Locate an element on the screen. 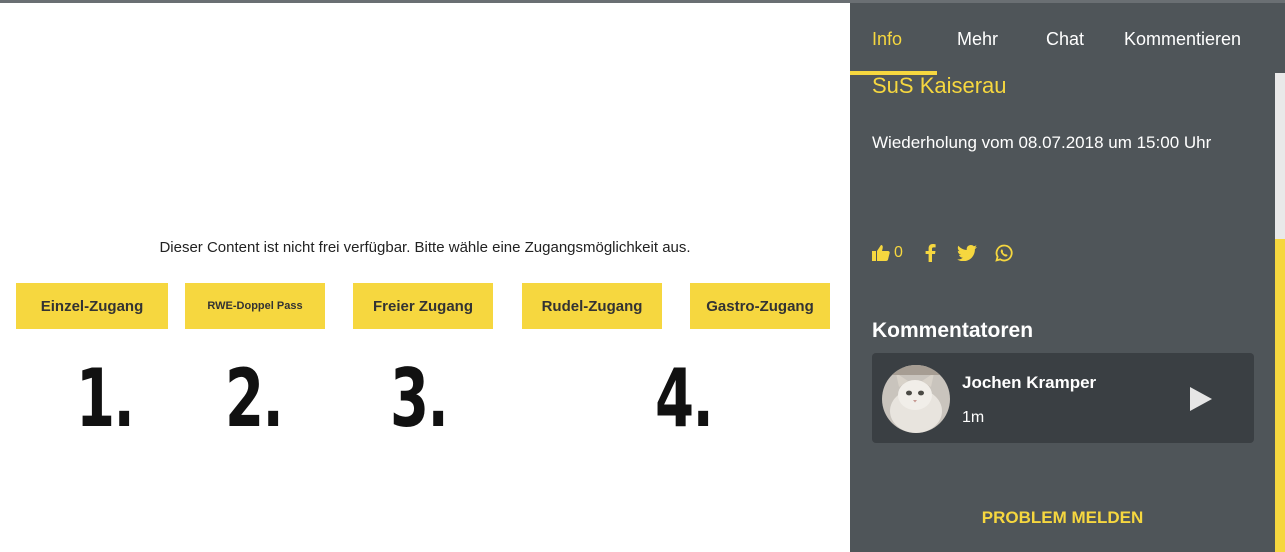 This screenshot has width=1285, height=552. marker-3: 3. is located at coordinates (419, 398).